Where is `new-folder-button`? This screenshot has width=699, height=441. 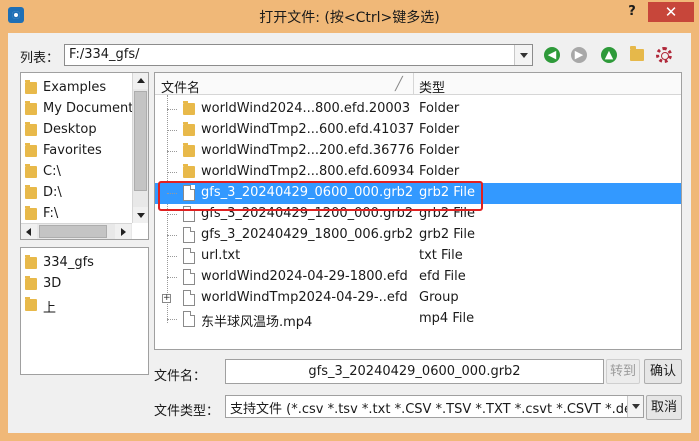 new-folder-button is located at coordinates (637, 55).